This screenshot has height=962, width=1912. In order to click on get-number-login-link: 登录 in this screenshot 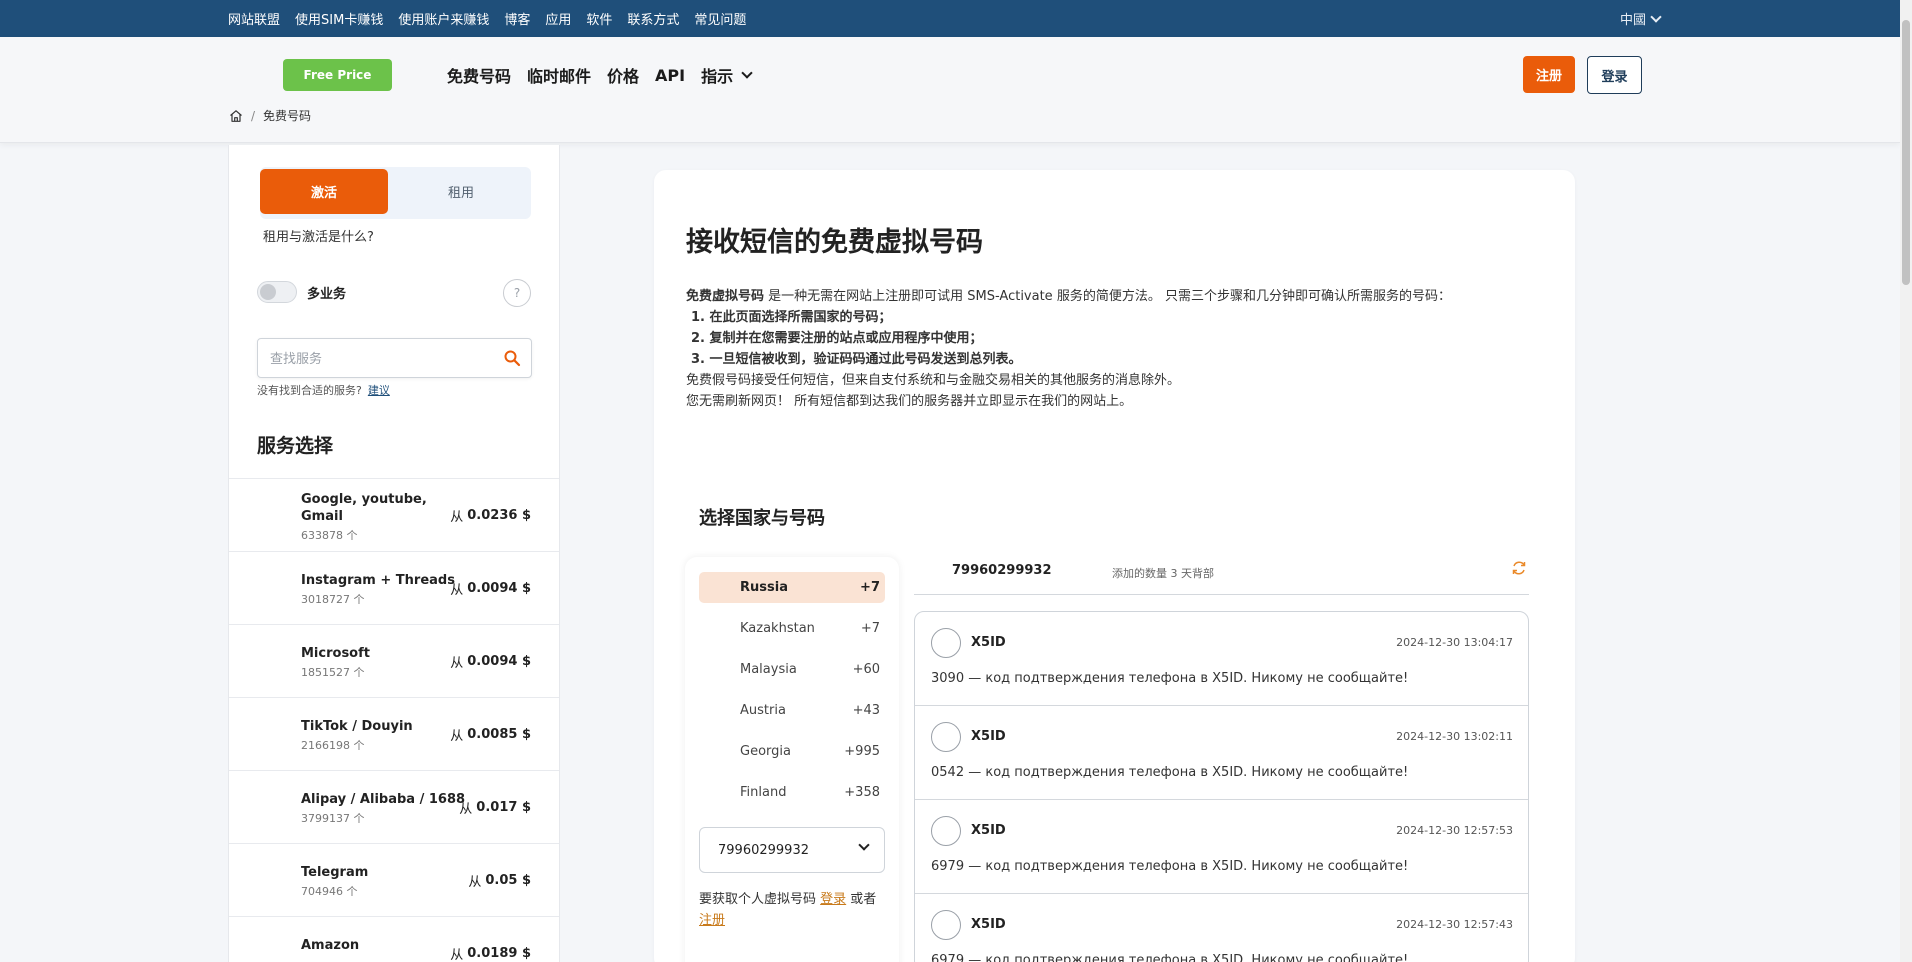, I will do `click(833, 899)`.